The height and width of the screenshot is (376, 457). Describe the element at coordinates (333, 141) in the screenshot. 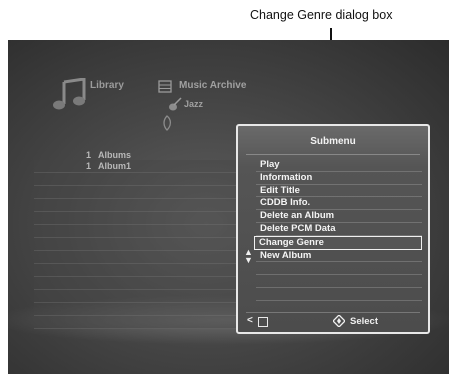

I see `dialog-title: Submenu` at that location.